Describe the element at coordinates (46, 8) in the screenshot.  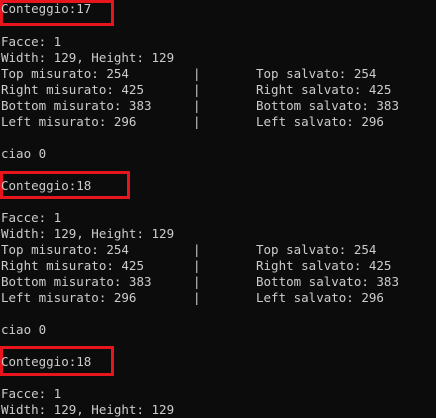
I see `counter-line: Conteggio:17` at that location.